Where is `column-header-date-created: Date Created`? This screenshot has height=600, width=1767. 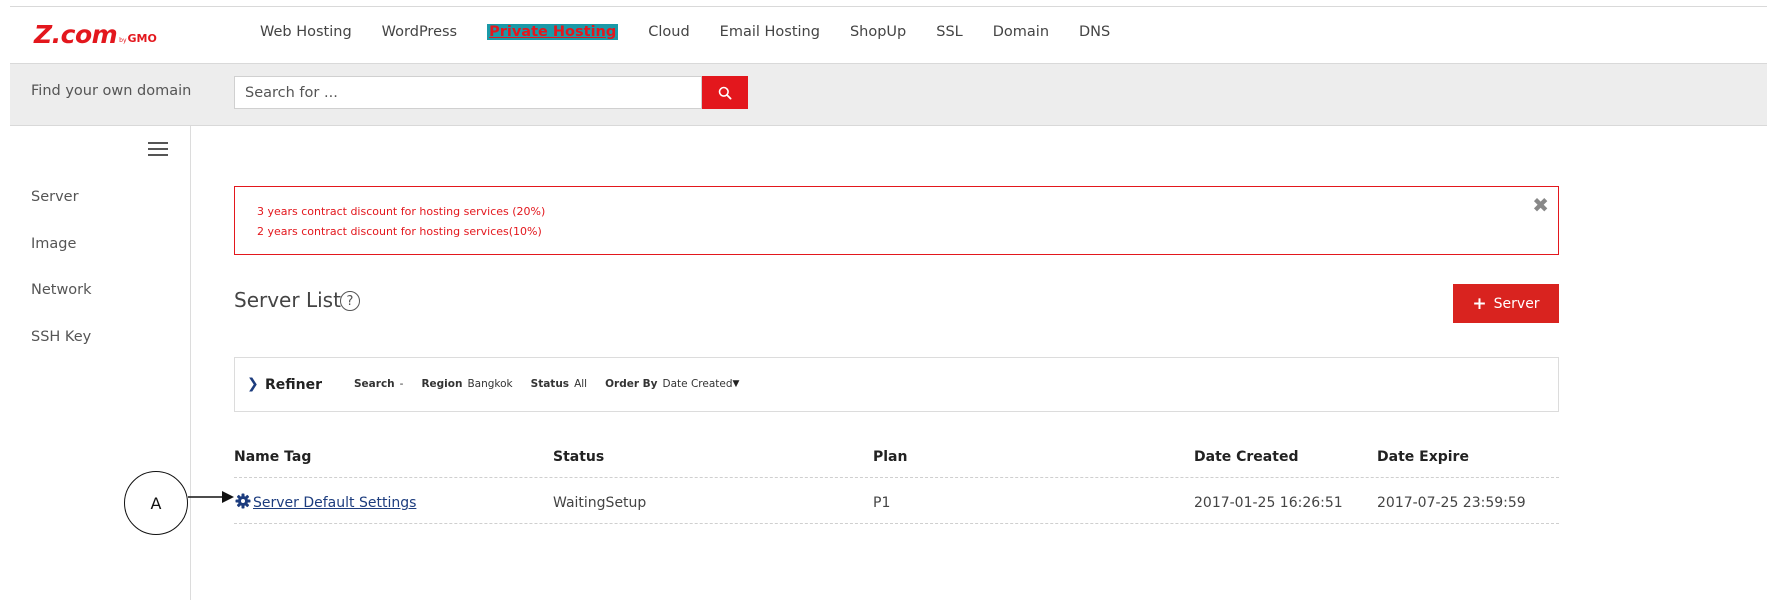
column-header-date-created: Date Created is located at coordinates (1246, 457).